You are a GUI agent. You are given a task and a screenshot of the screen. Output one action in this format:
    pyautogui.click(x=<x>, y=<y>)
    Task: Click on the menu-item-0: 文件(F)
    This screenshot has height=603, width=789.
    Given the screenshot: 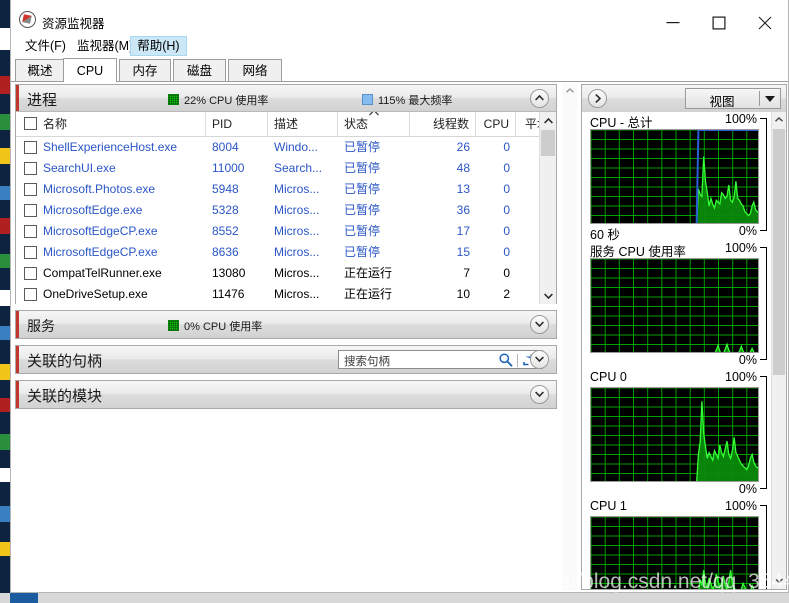 What is the action you would take?
    pyautogui.click(x=45, y=46)
    